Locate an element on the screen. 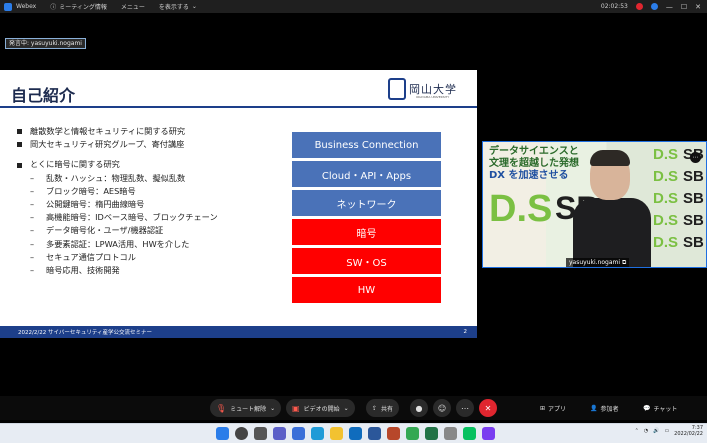 This screenshot has width=707, height=443. windows-taskbar: ⌃ ◔ 🔊 ▭ 7:37 2022/02/22 is located at coordinates (353, 433).